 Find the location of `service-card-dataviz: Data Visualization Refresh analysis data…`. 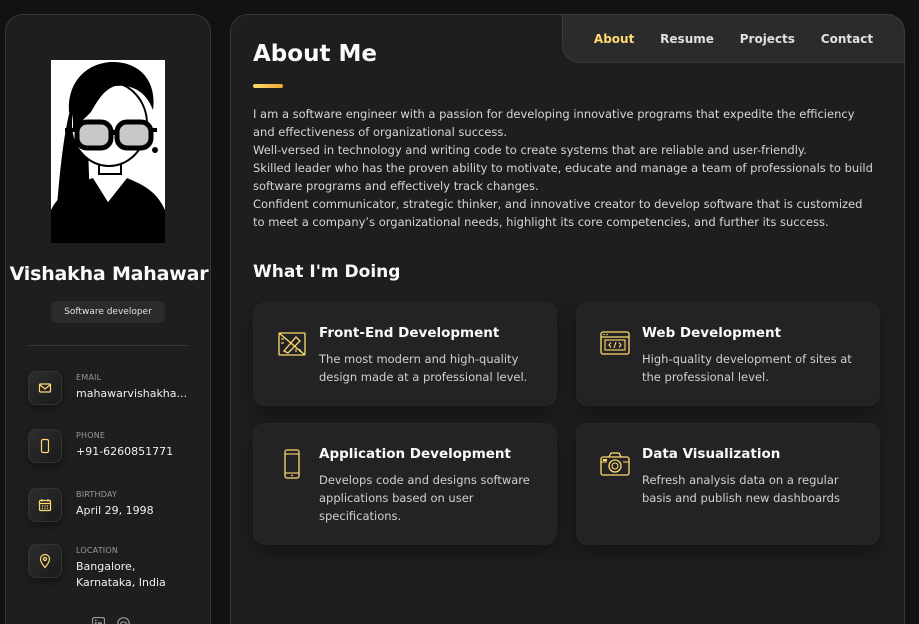

service-card-dataviz: Data Visualization Refresh analysis data… is located at coordinates (728, 484).